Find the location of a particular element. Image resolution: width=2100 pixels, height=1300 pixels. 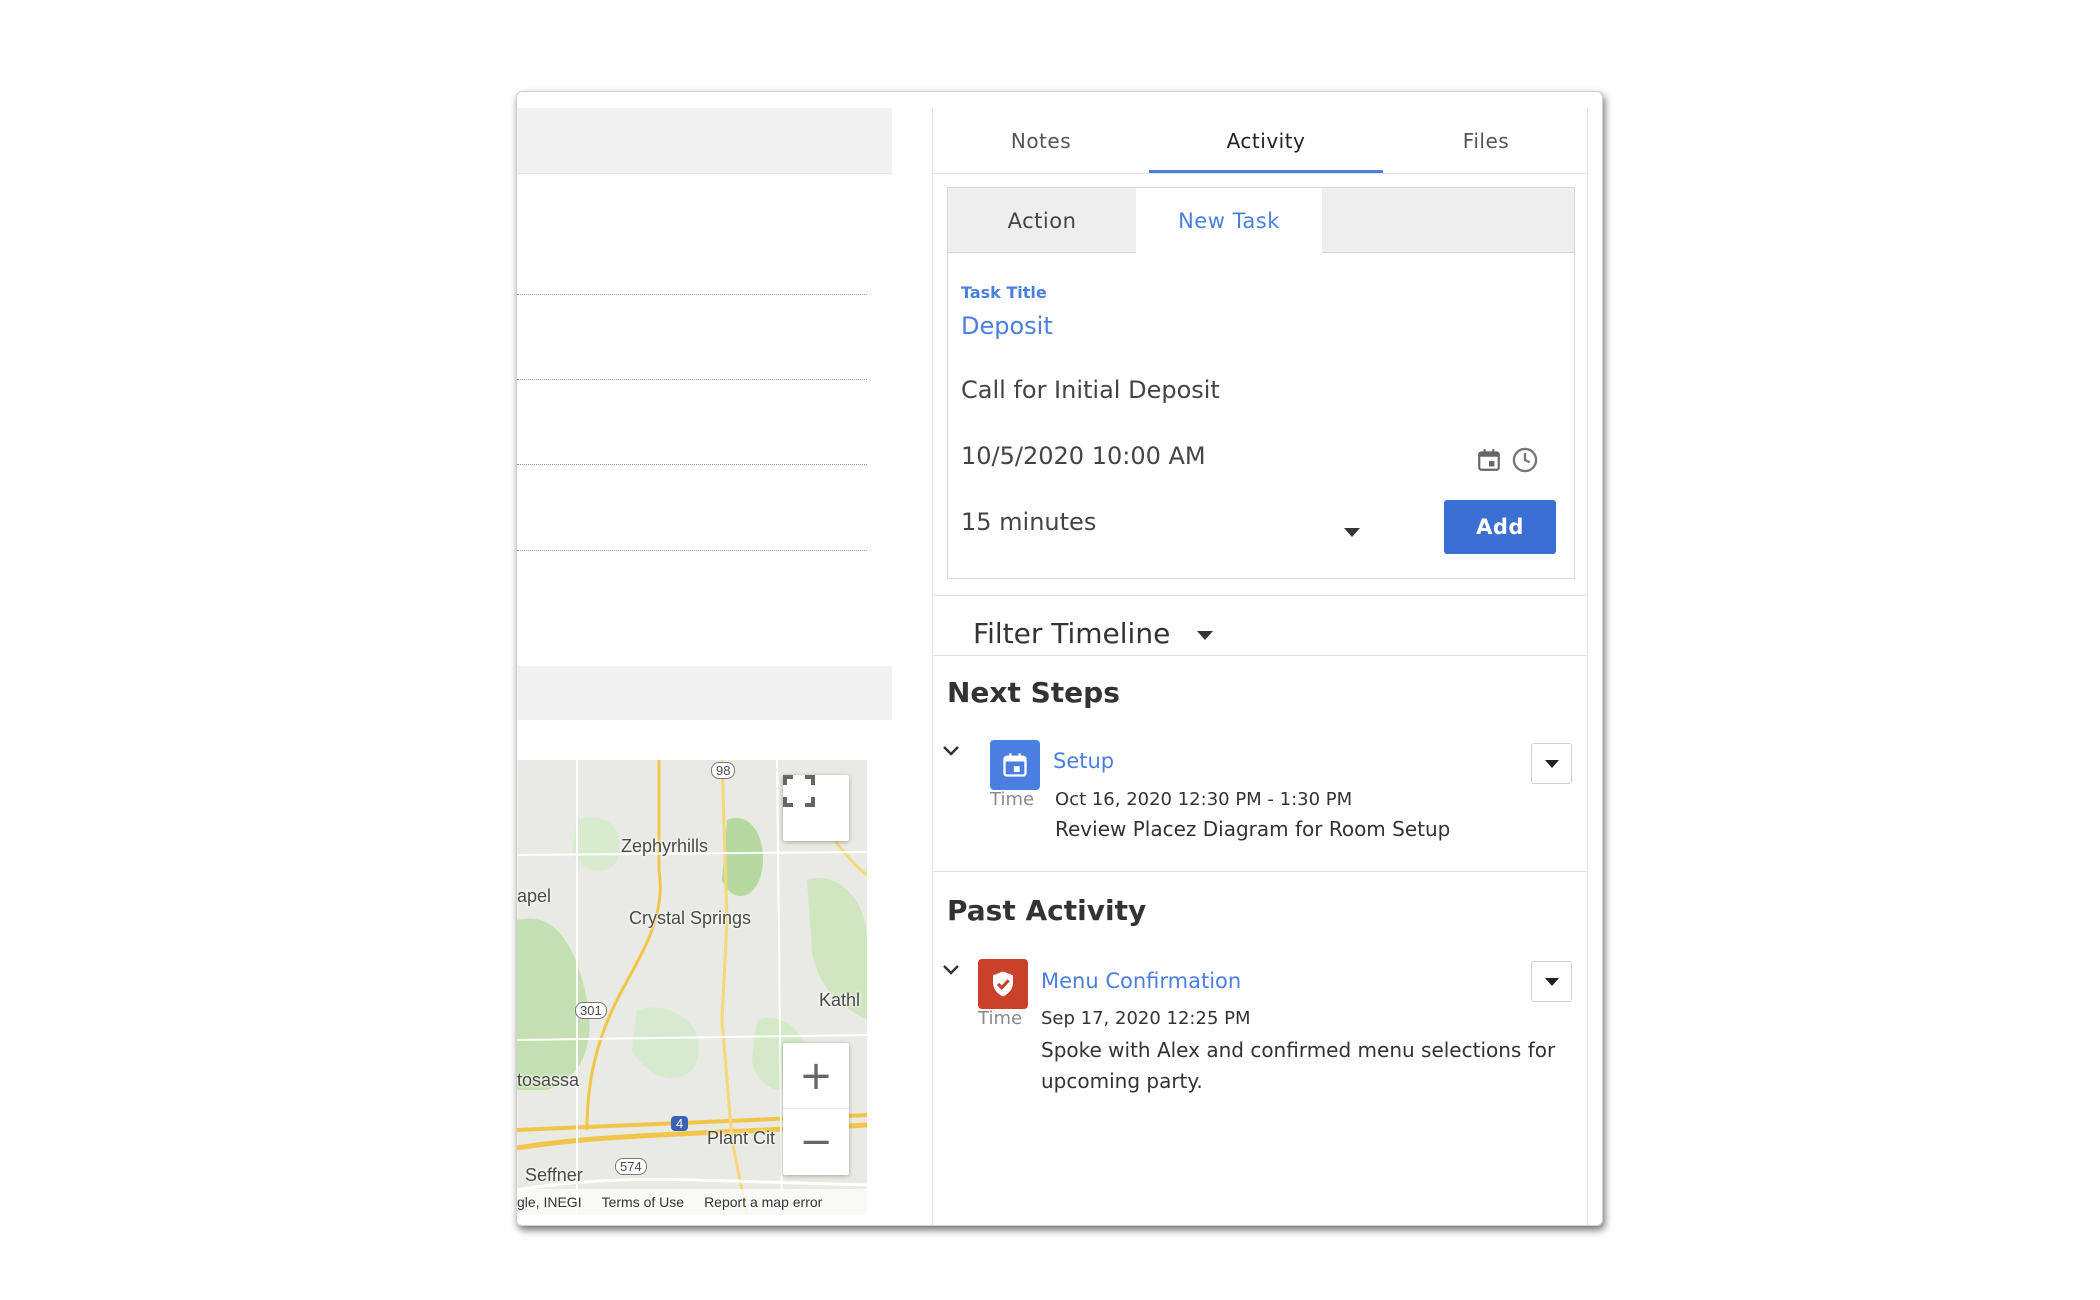

fullscreen-icon is located at coordinates (799, 791).